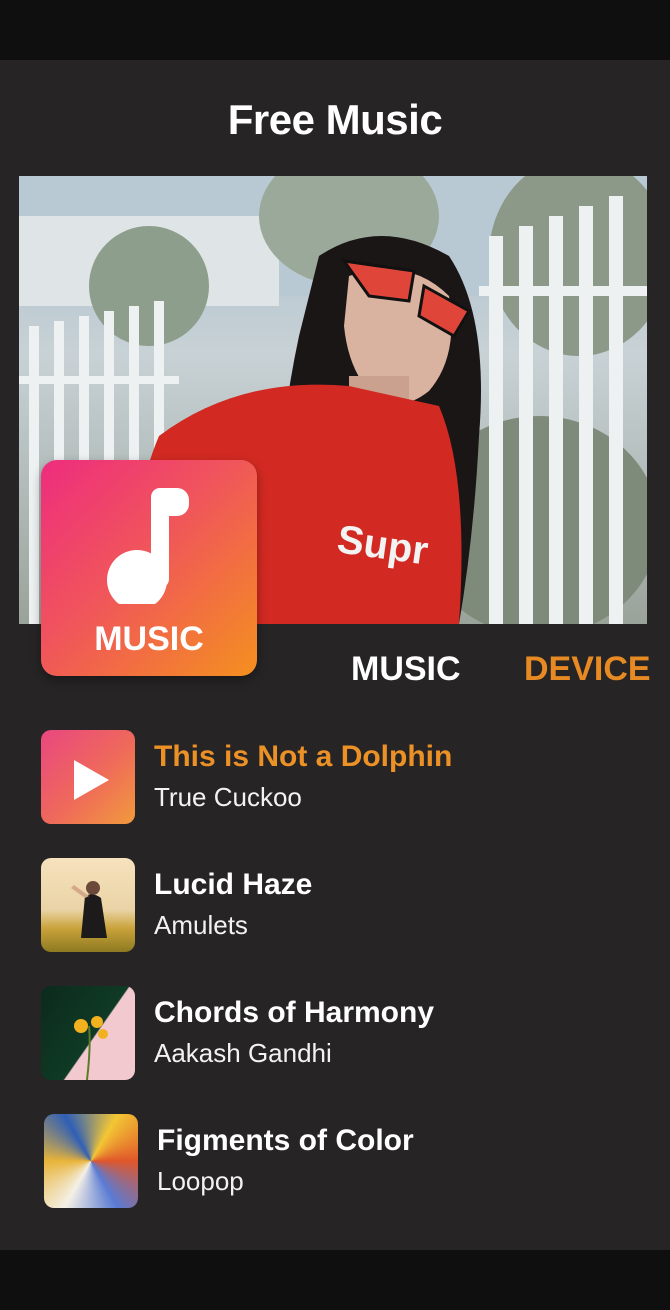 The height and width of the screenshot is (1310, 670). Describe the element at coordinates (91, 780) in the screenshot. I see `play-icon` at that location.